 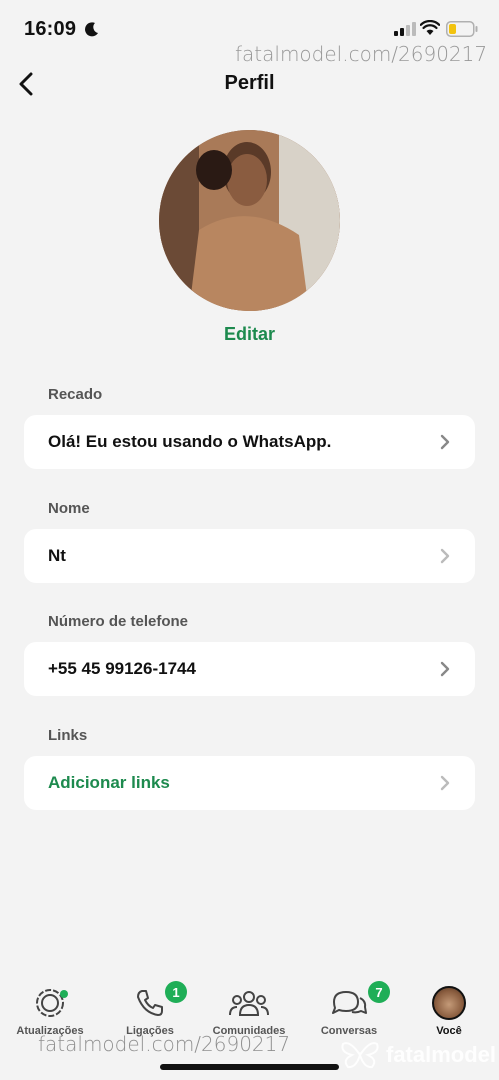 I want to click on profile-photo-image, so click(x=249, y=220).